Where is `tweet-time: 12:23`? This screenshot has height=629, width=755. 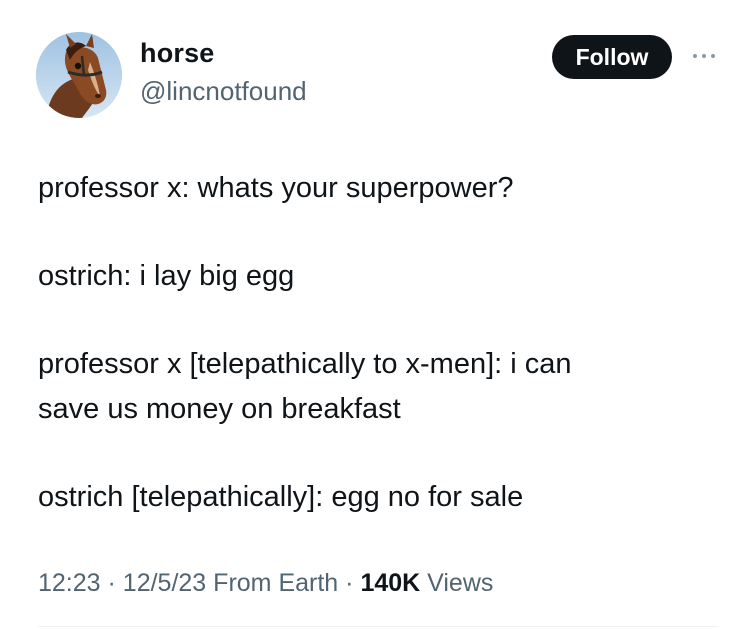
tweet-time: 12:23 is located at coordinates (69, 583).